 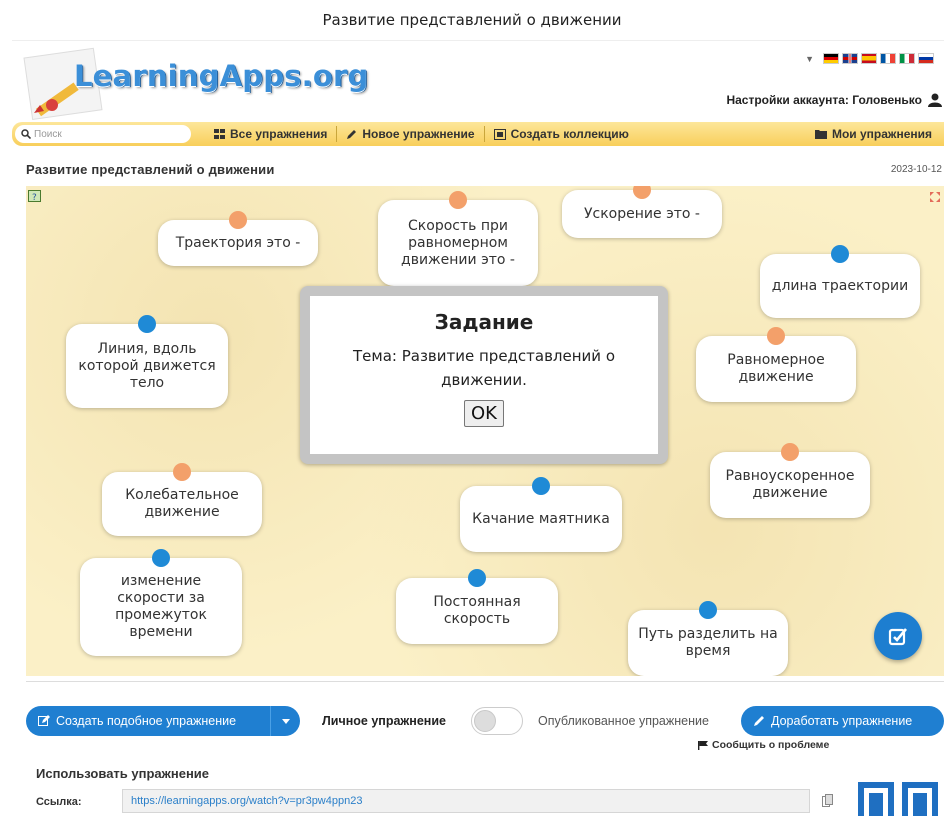 I want to click on qr-code-icon, so click(x=899, y=799).